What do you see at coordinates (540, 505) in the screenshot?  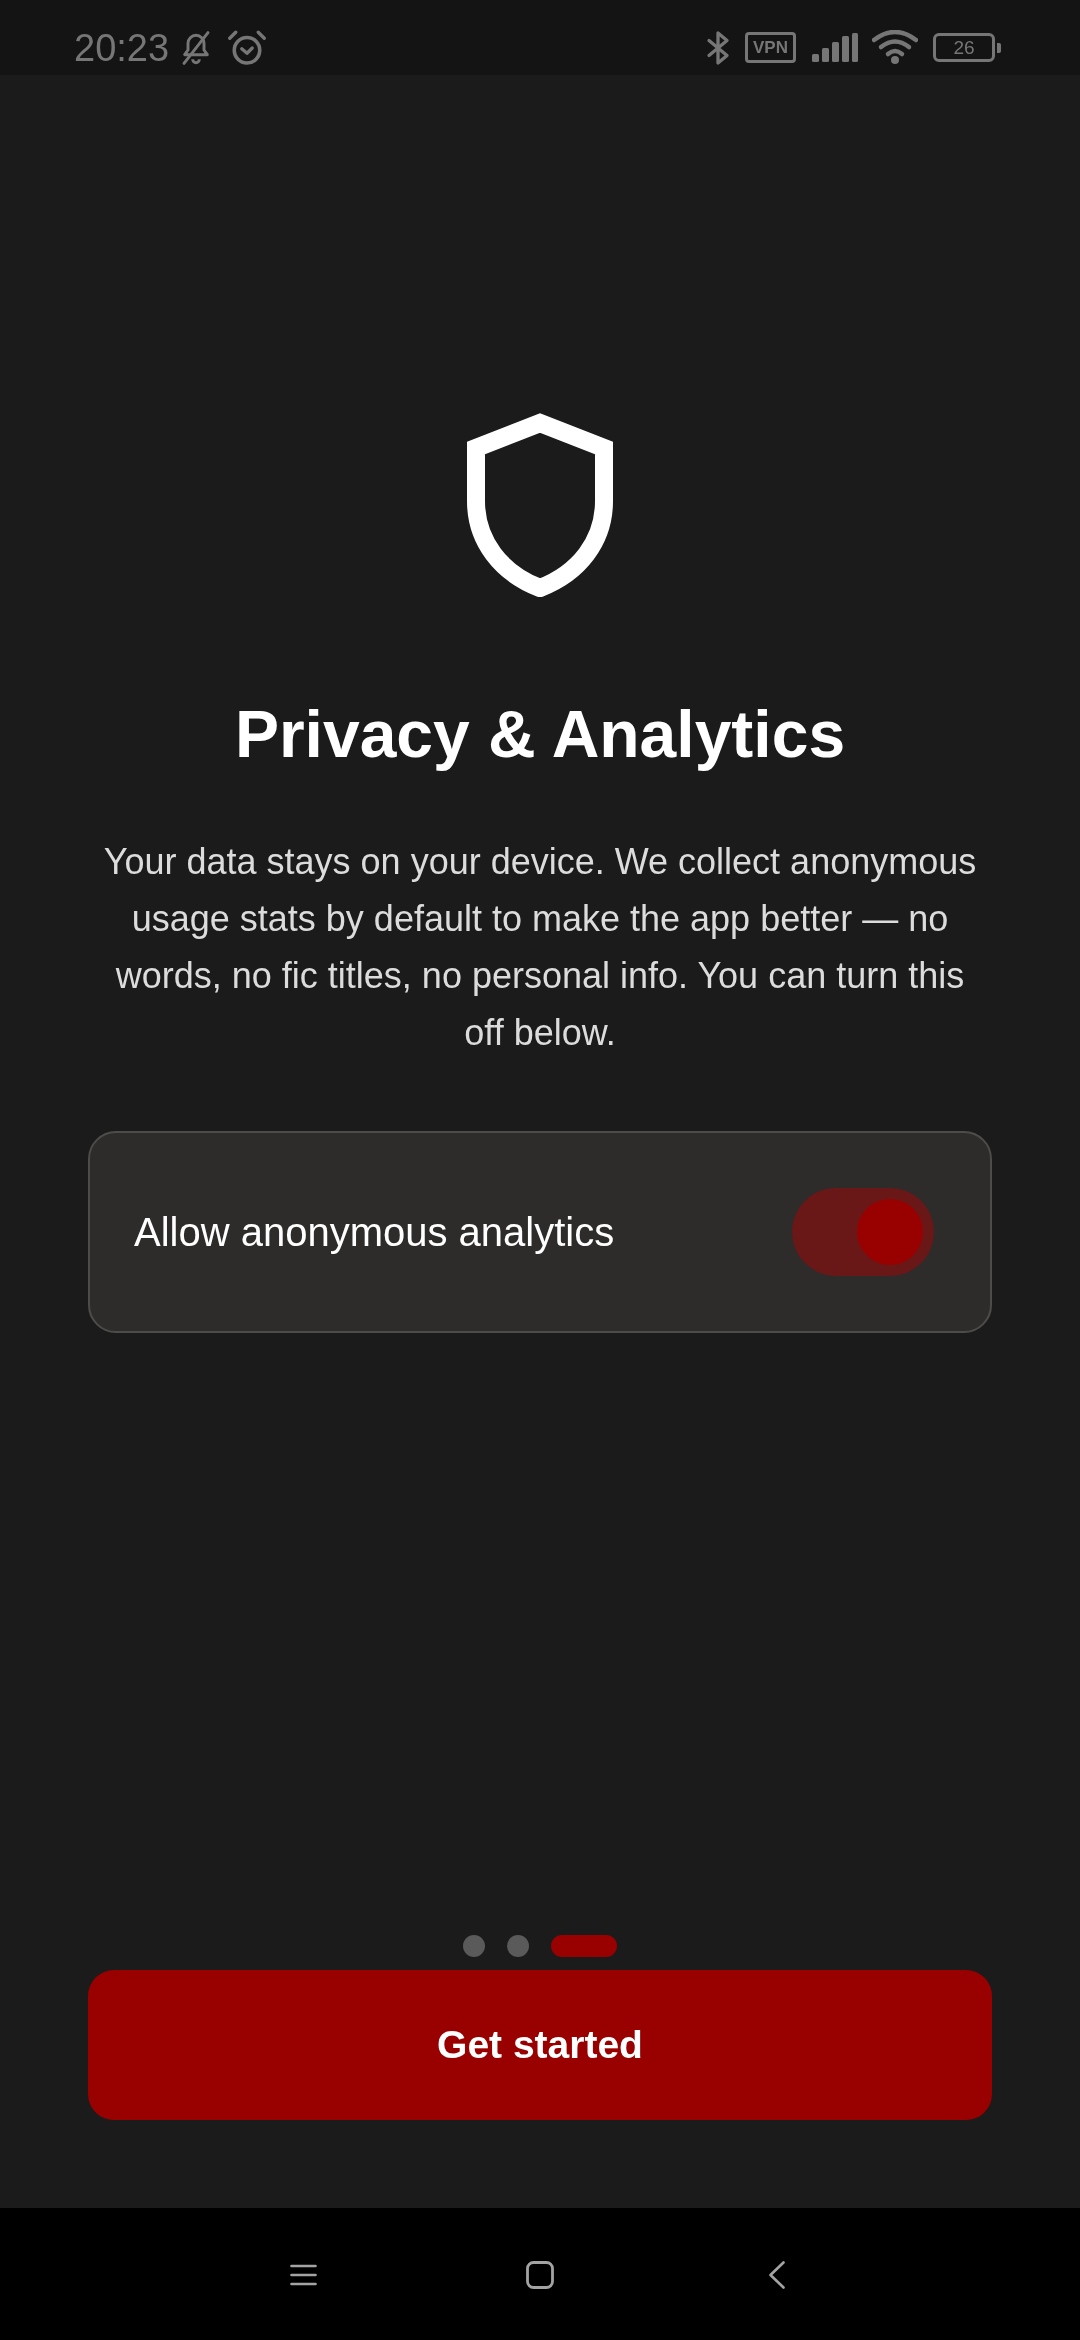 I see `shield-icon` at bounding box center [540, 505].